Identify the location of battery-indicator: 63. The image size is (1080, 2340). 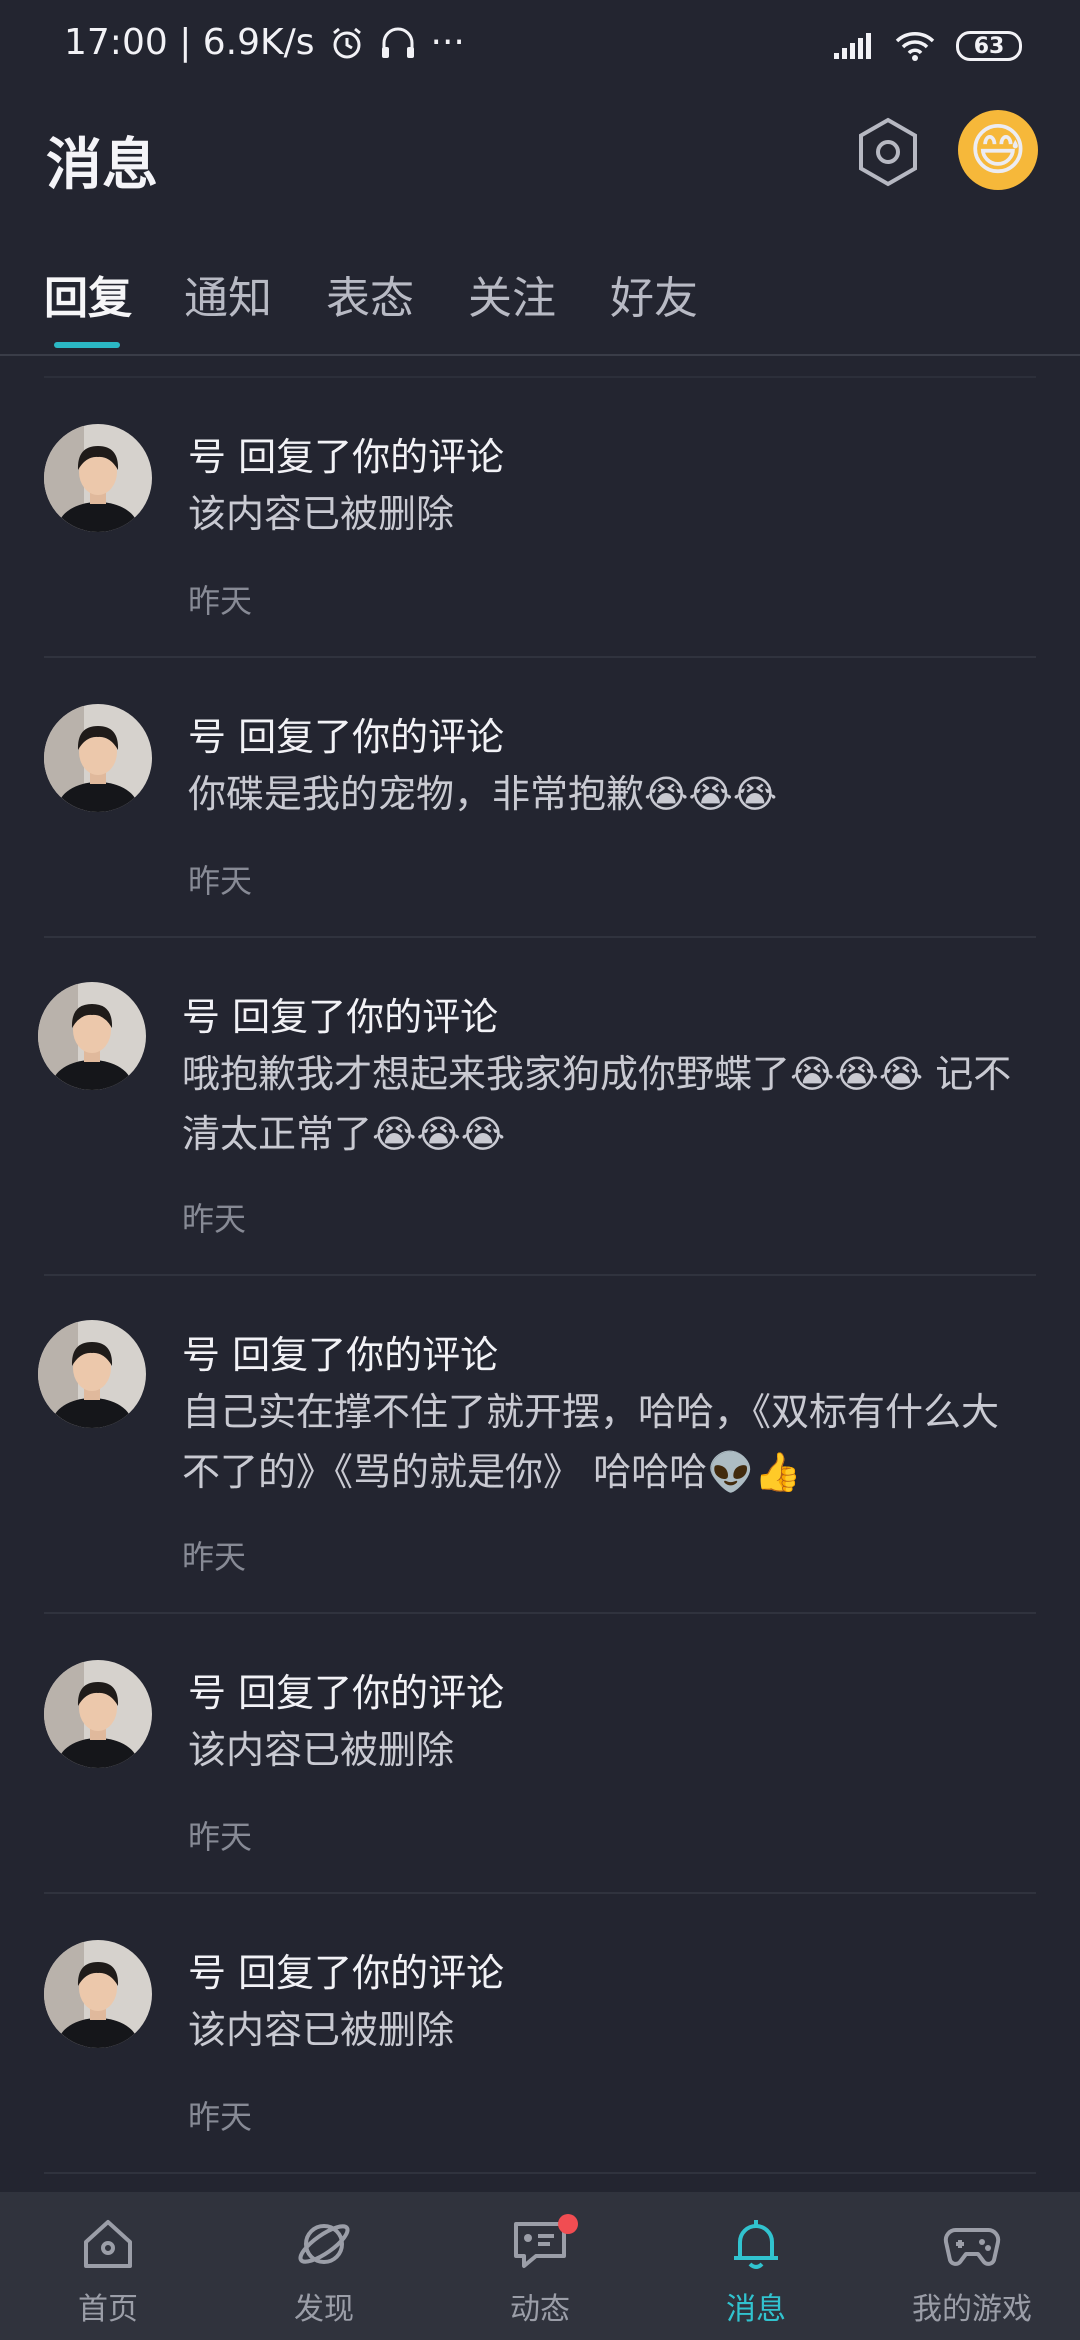
(989, 46).